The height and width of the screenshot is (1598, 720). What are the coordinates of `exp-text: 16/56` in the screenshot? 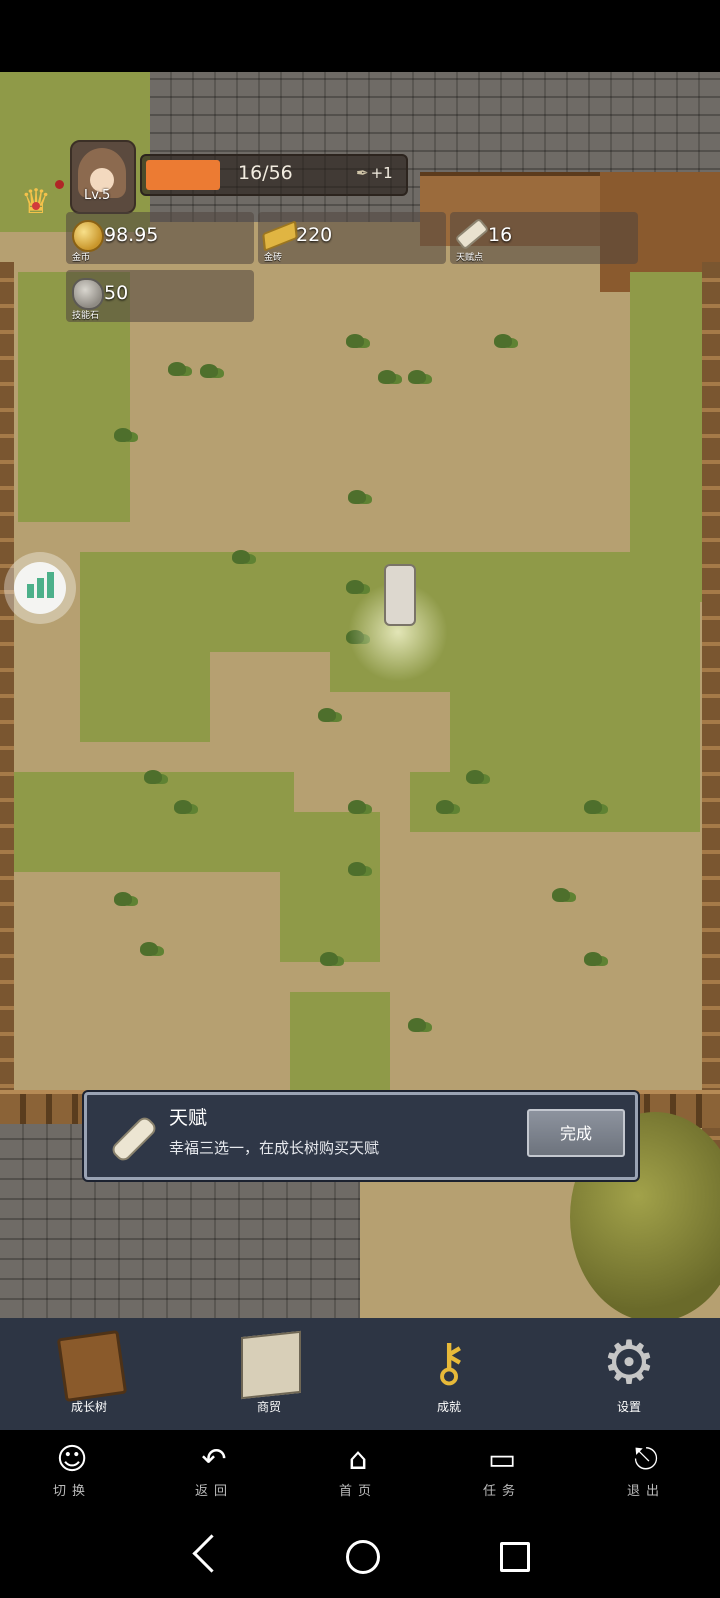 It's located at (265, 173).